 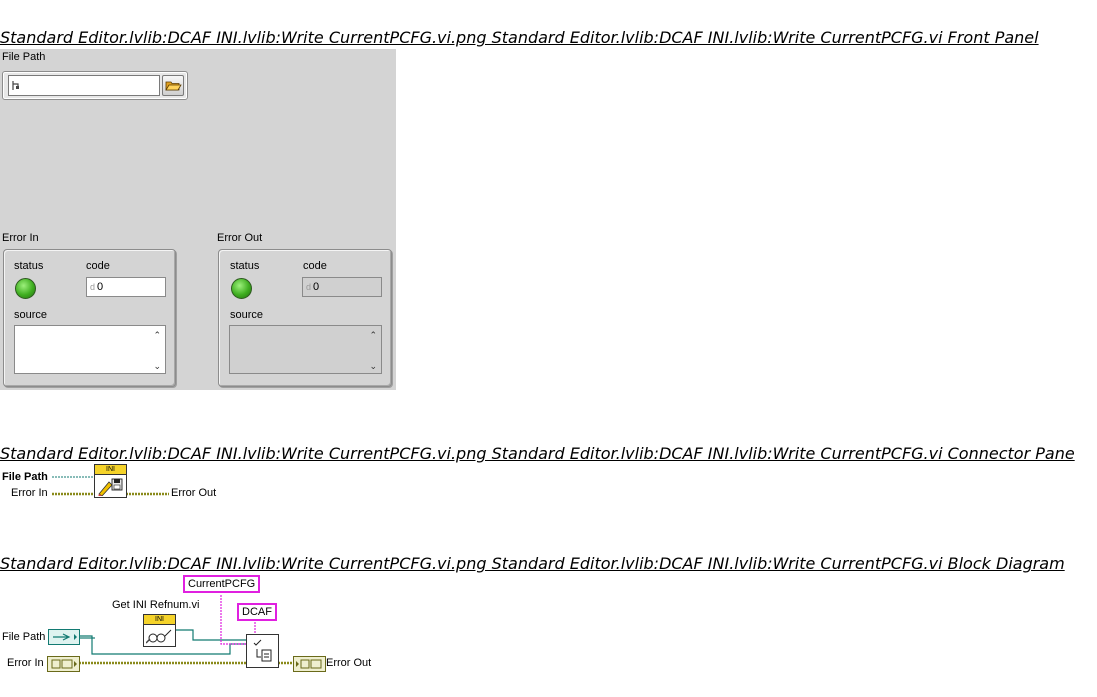 I want to click on bd-error-in-label: Error In, so click(x=25, y=663).